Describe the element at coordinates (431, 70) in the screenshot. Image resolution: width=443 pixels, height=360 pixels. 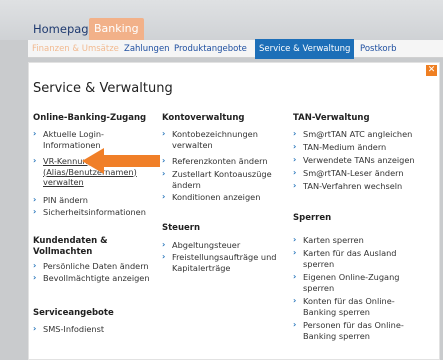
I see `close-icon: ✕` at that location.